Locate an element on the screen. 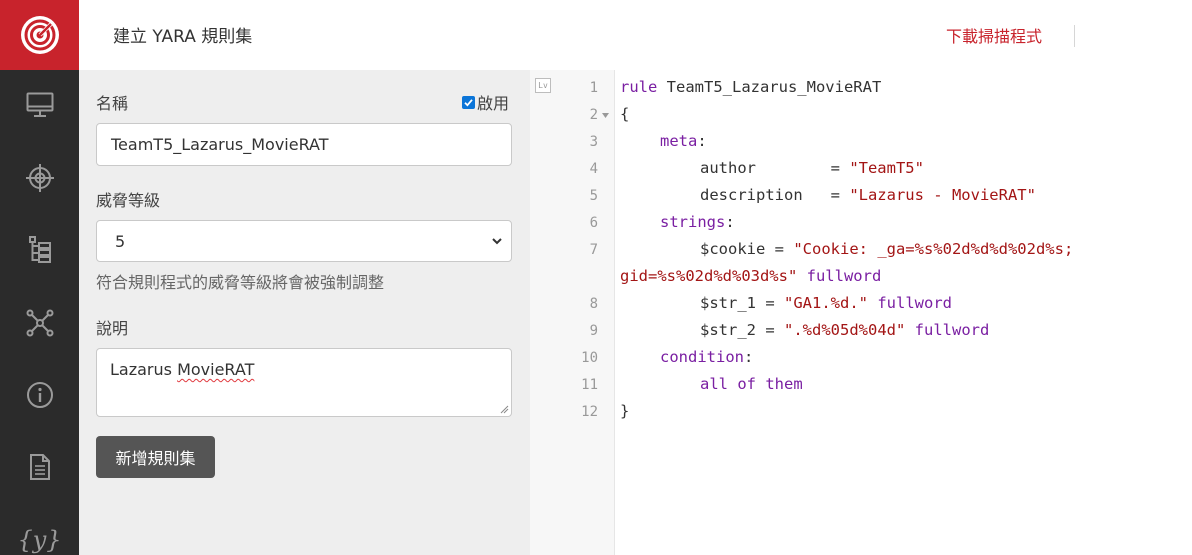 The height and width of the screenshot is (555, 1192). yara-braces-icon: {y} is located at coordinates (39, 540).